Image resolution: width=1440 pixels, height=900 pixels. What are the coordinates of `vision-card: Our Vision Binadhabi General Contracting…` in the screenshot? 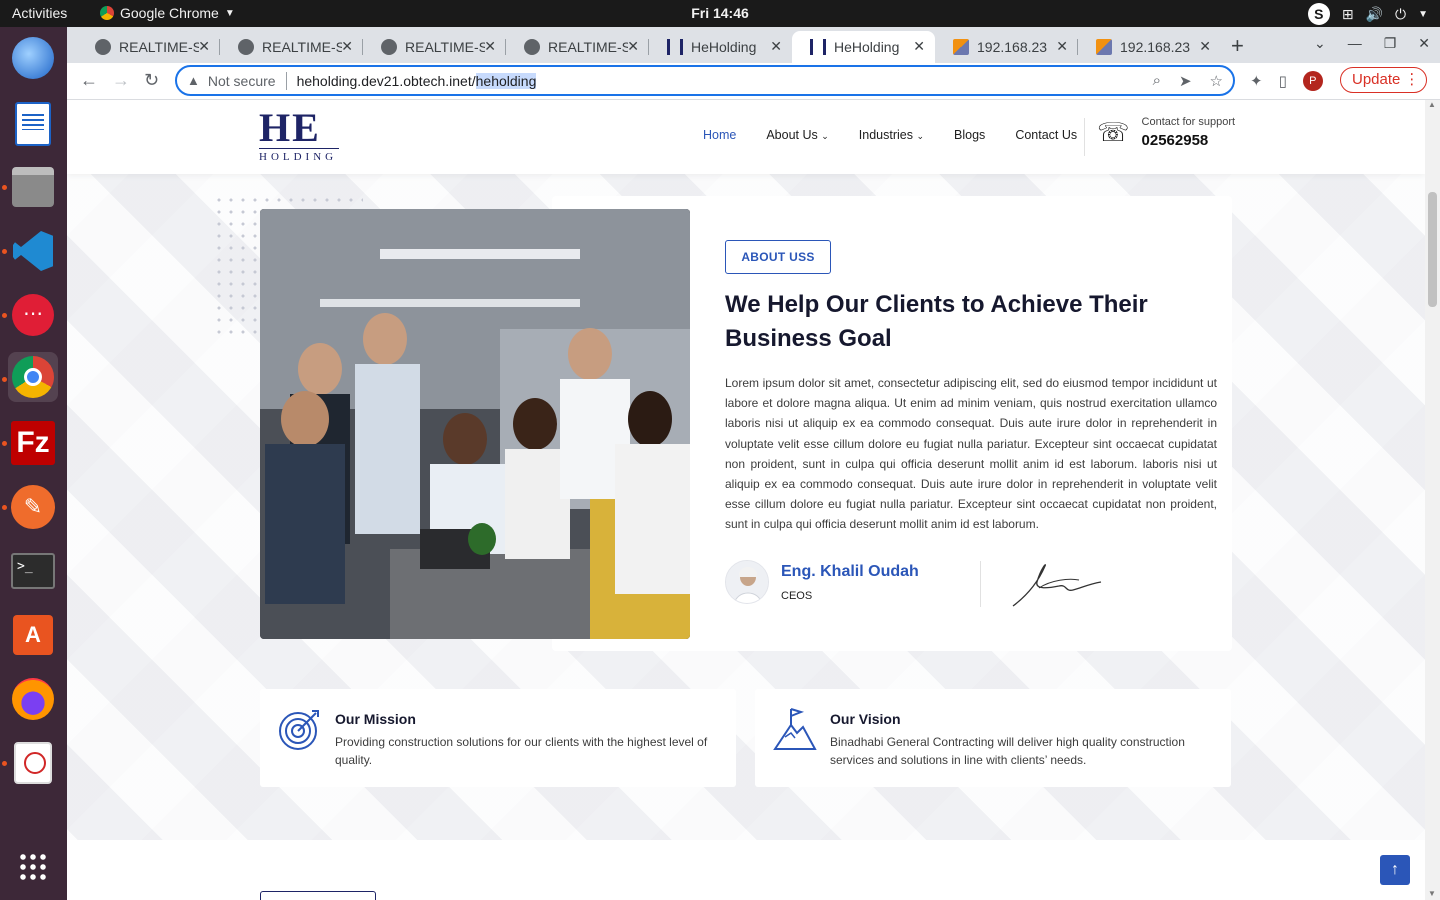 It's located at (993, 738).